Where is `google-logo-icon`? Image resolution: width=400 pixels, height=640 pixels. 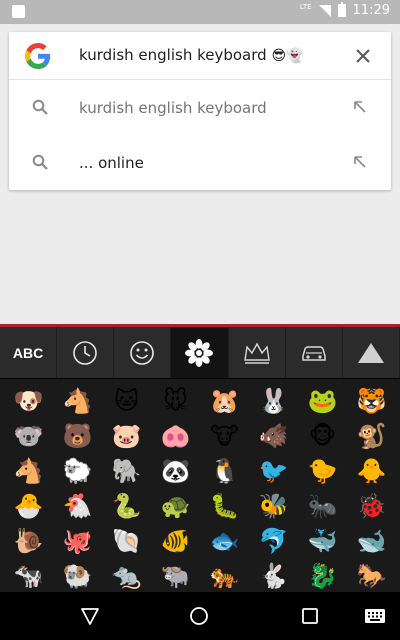
google-logo-icon is located at coordinates (38, 56).